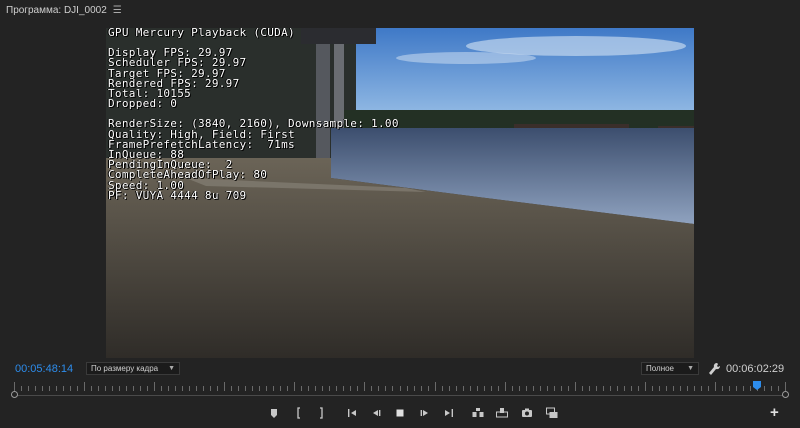 The image size is (800, 428). What do you see at coordinates (755, 369) in the screenshot?
I see `duration-timecode: 00:06:02:29` at bounding box center [755, 369].